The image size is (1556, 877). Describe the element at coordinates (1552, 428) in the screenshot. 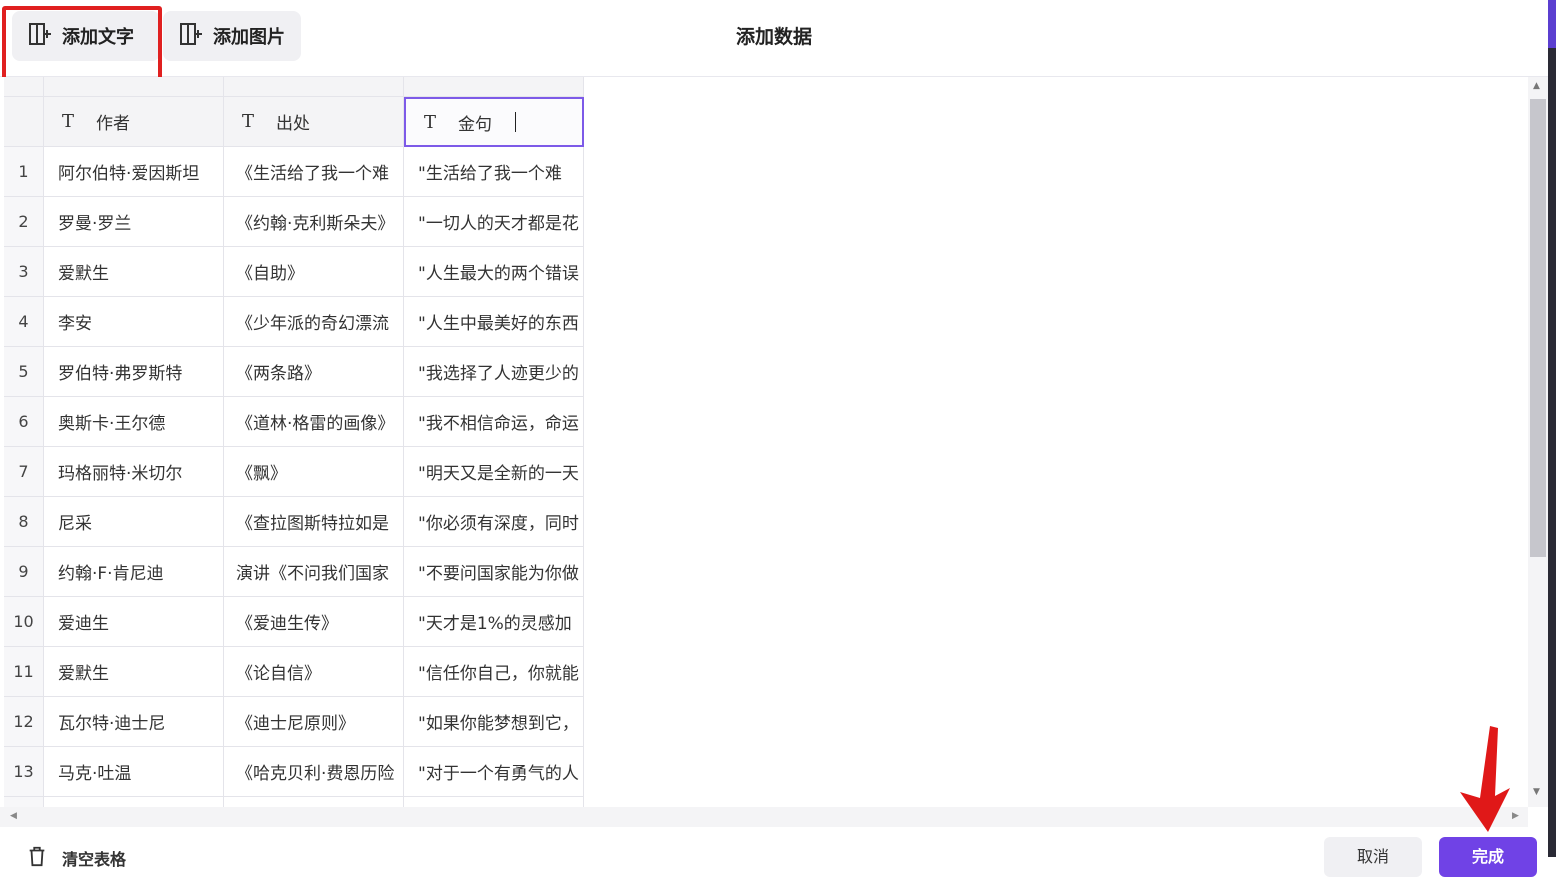

I see `background-window-edge` at that location.